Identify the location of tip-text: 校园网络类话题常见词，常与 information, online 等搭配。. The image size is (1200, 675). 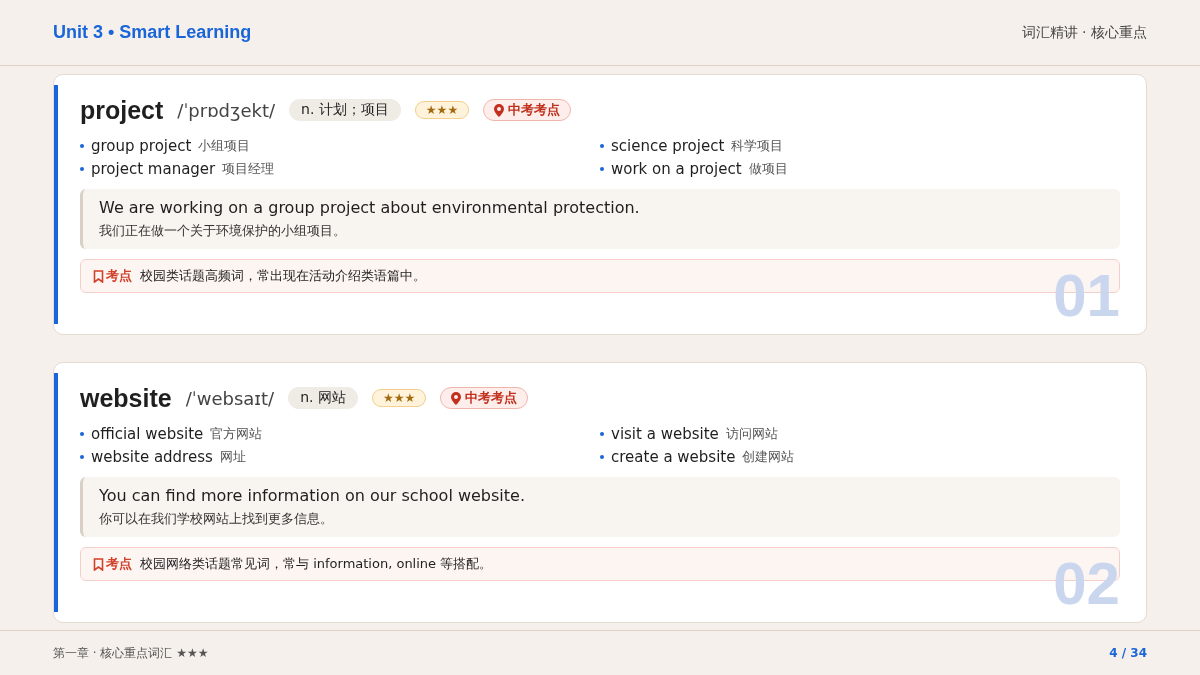
(316, 564).